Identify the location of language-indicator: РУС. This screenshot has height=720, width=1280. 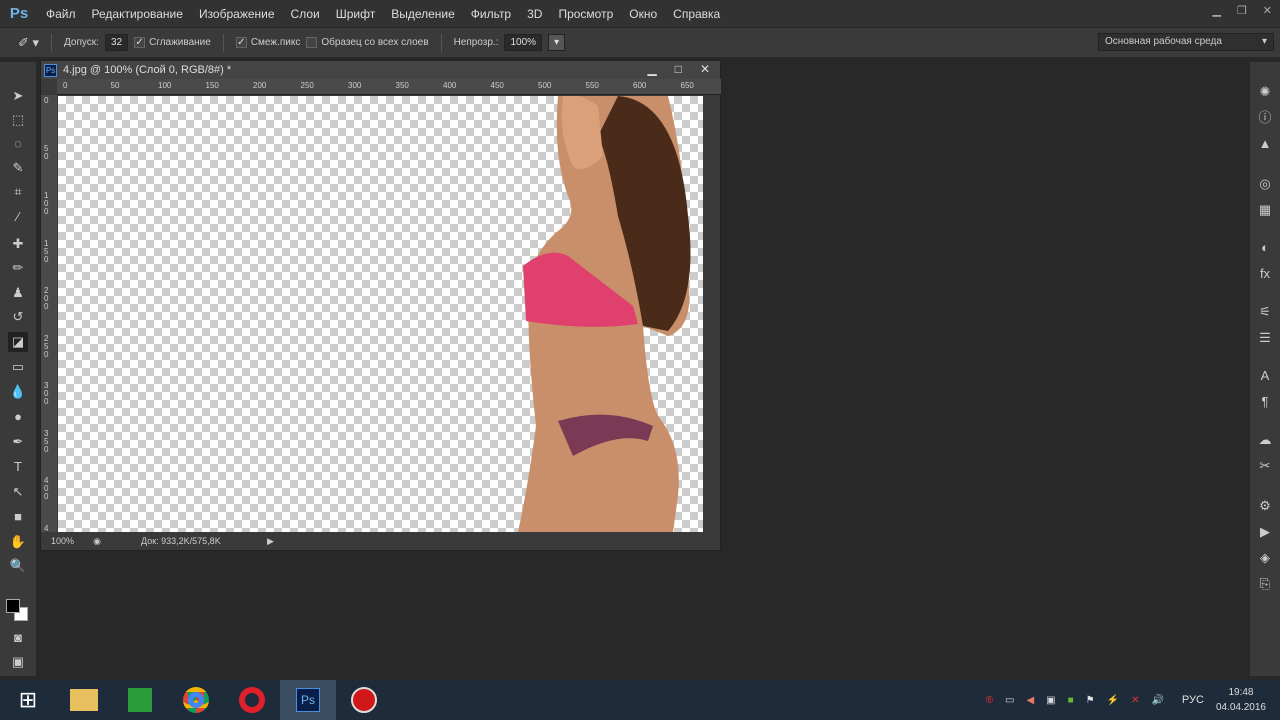
(1193, 700).